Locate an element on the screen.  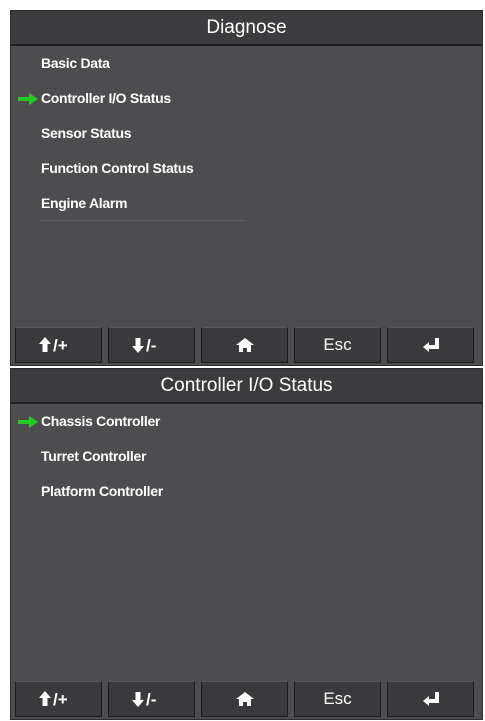
screen-title: Diagnose is located at coordinates (246, 28).